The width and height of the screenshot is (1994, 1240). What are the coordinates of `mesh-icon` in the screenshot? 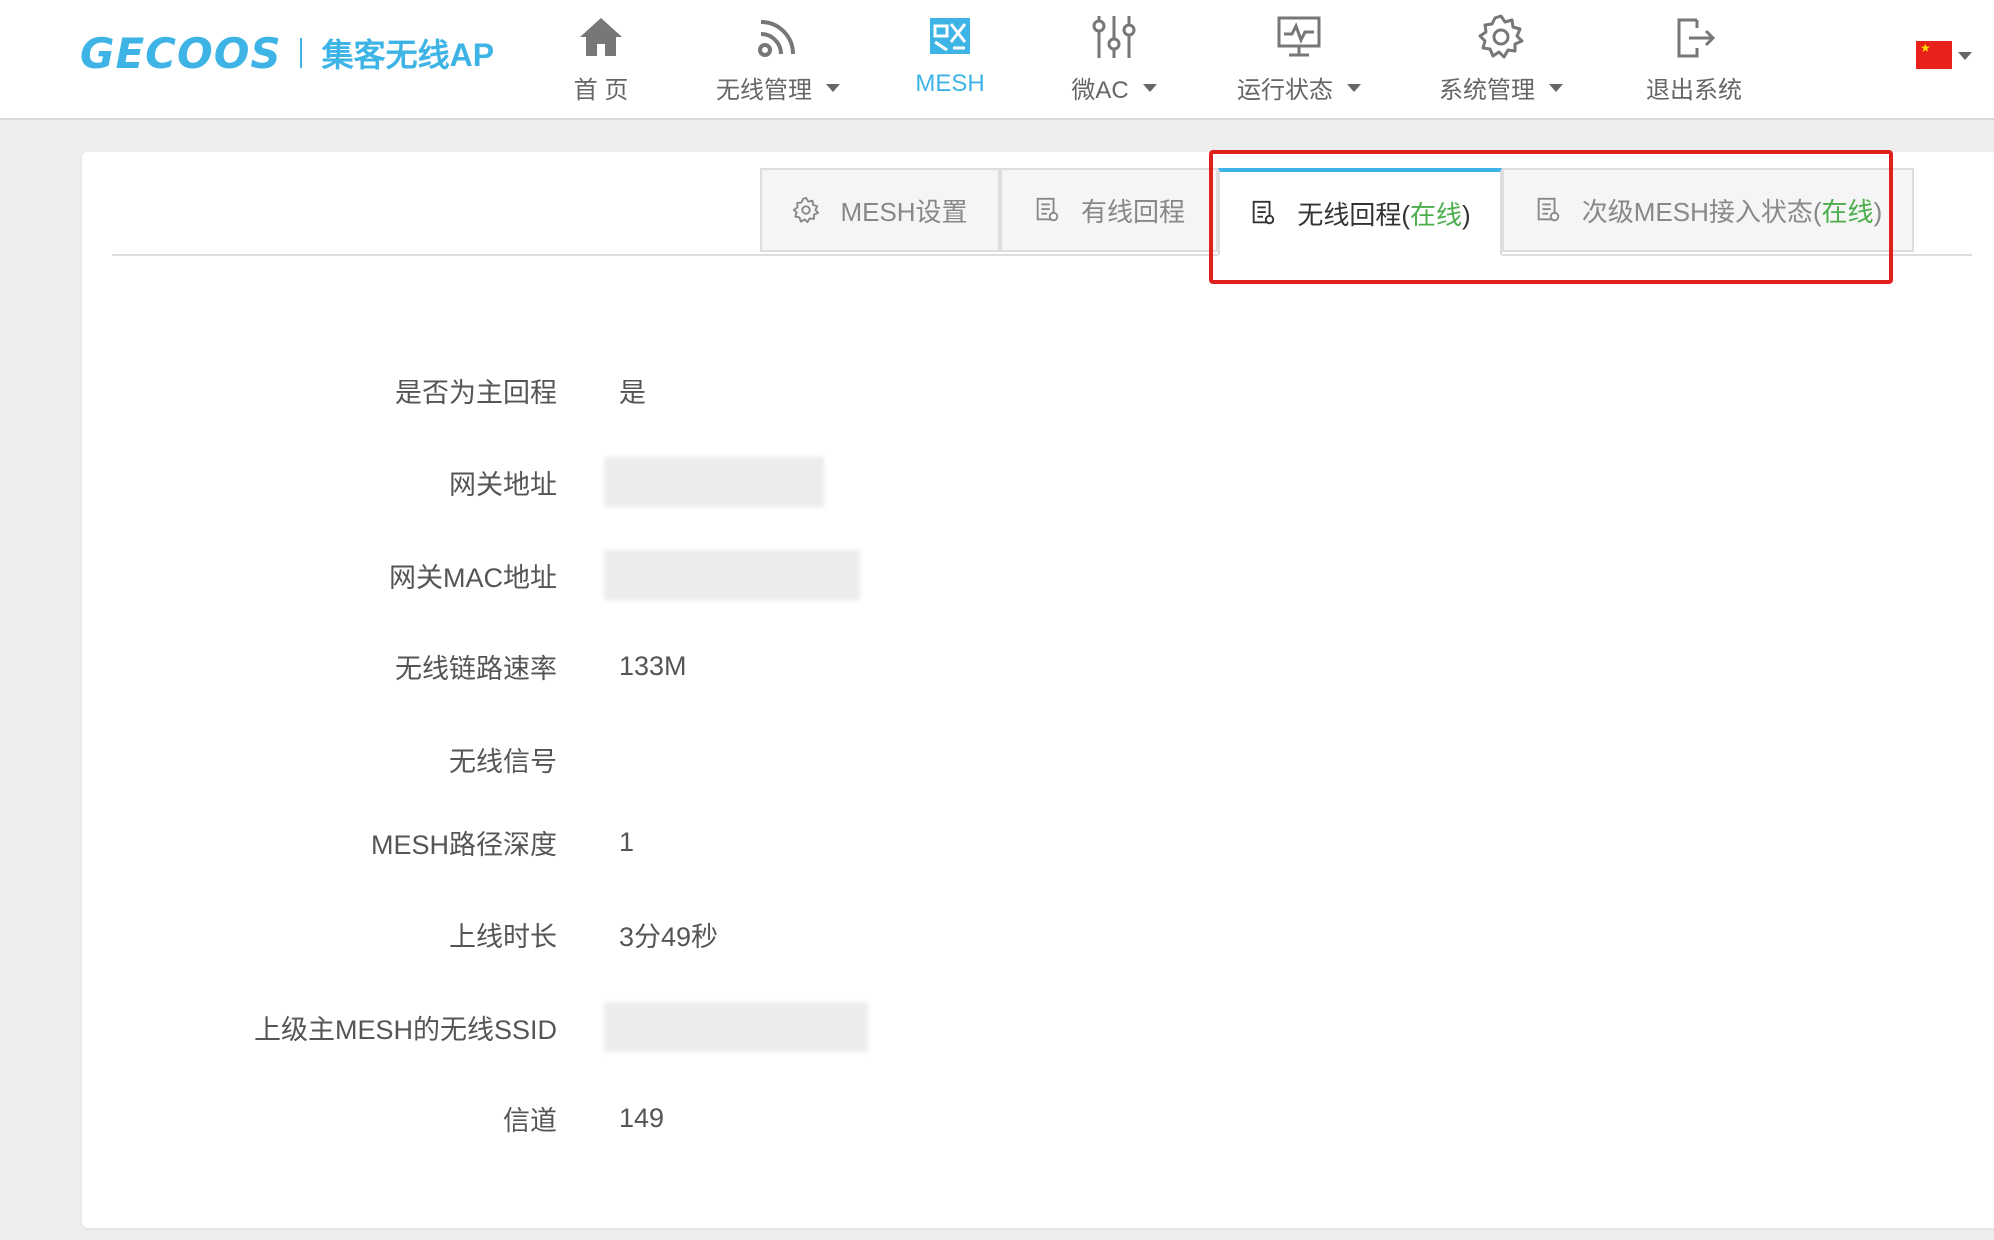 It's located at (950, 36).